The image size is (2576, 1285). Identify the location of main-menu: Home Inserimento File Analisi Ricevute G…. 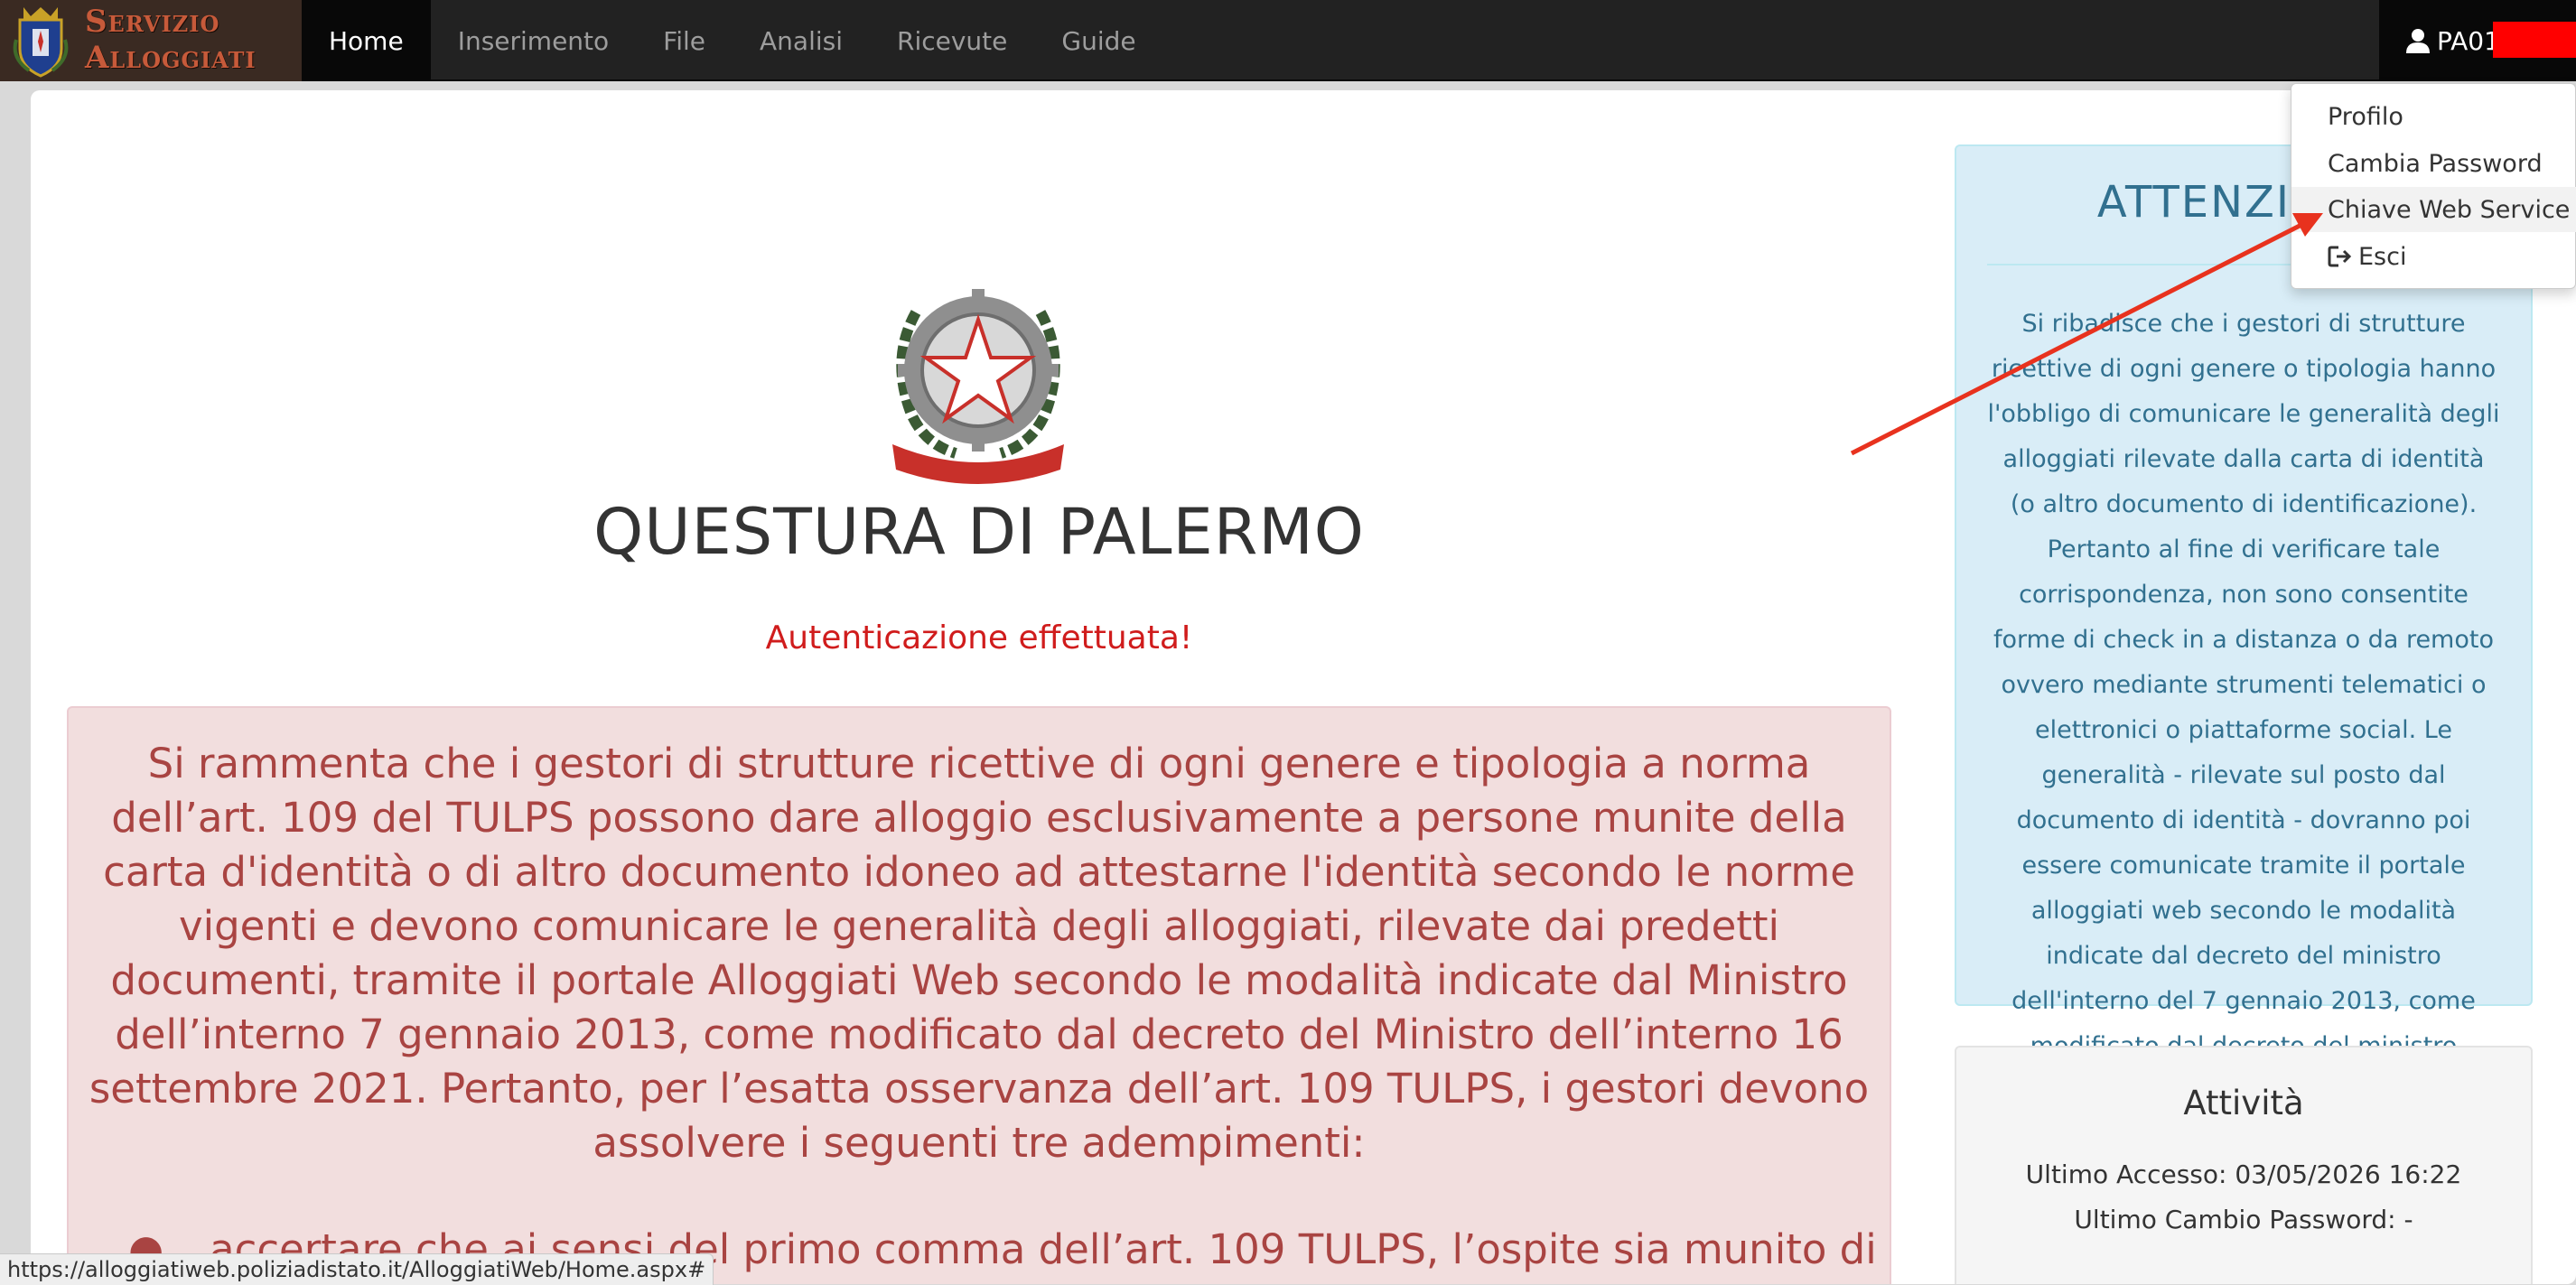
(732, 40).